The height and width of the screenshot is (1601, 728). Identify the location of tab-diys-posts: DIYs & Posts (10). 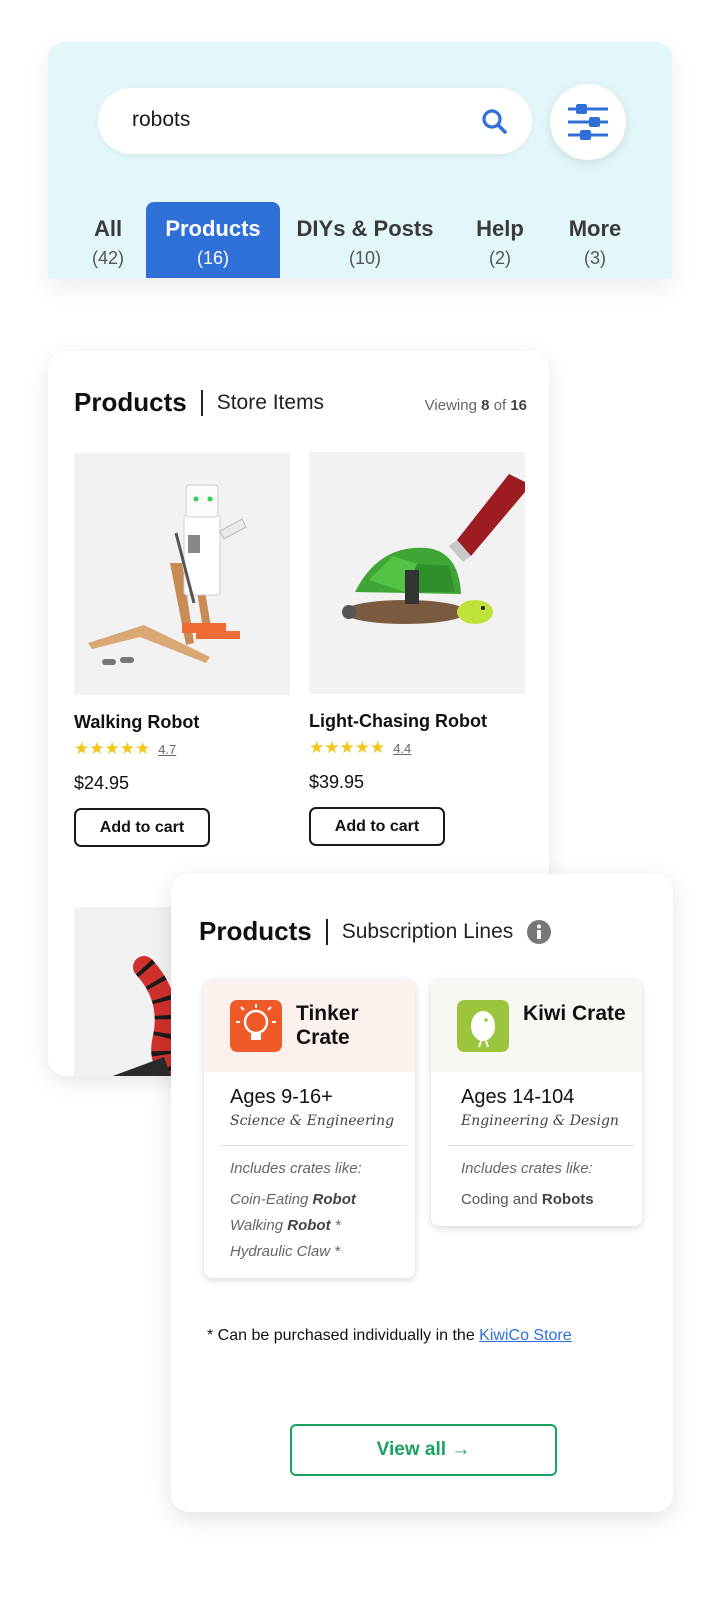
(365, 240).